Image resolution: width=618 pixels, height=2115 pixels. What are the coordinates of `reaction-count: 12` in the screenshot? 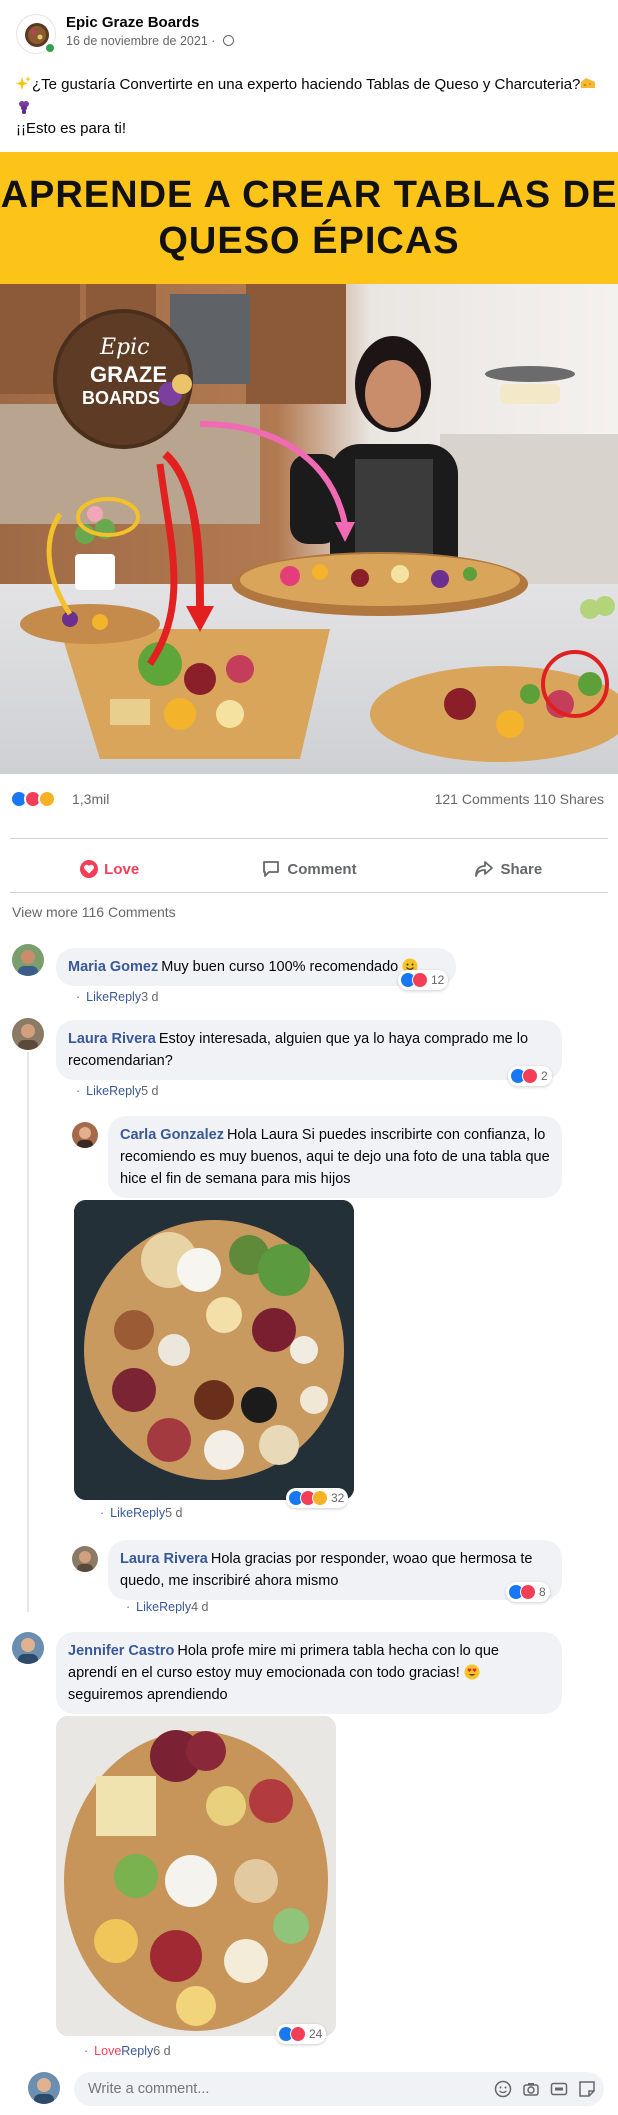 It's located at (438, 980).